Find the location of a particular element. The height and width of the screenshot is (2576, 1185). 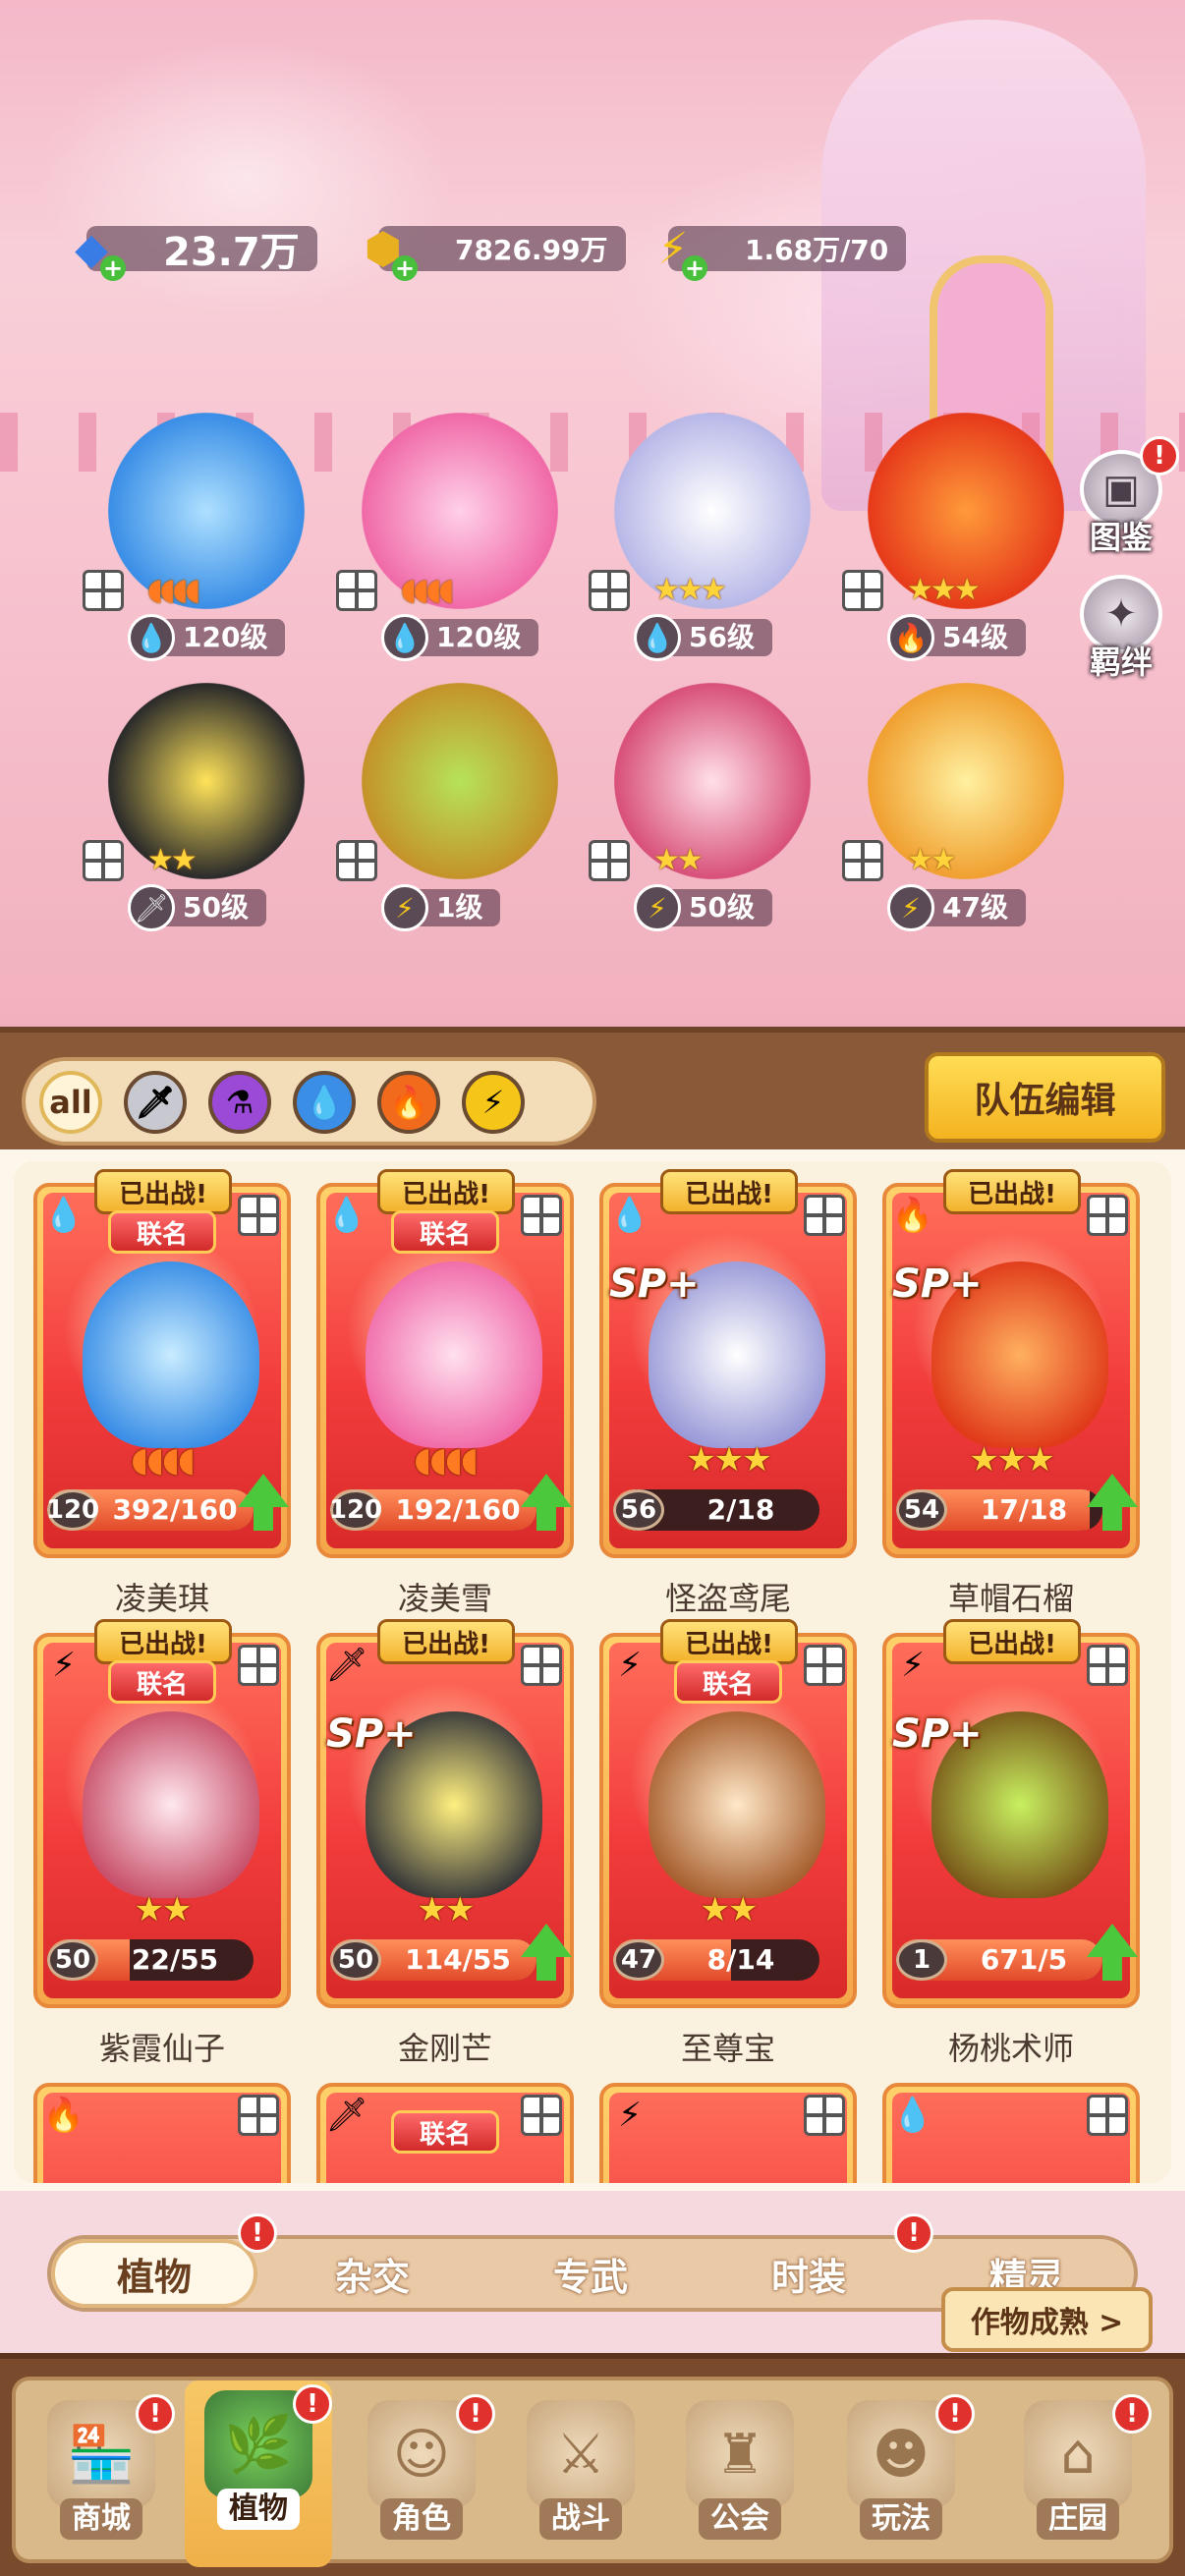

link-name-badge: 联名 is located at coordinates (162, 1232).